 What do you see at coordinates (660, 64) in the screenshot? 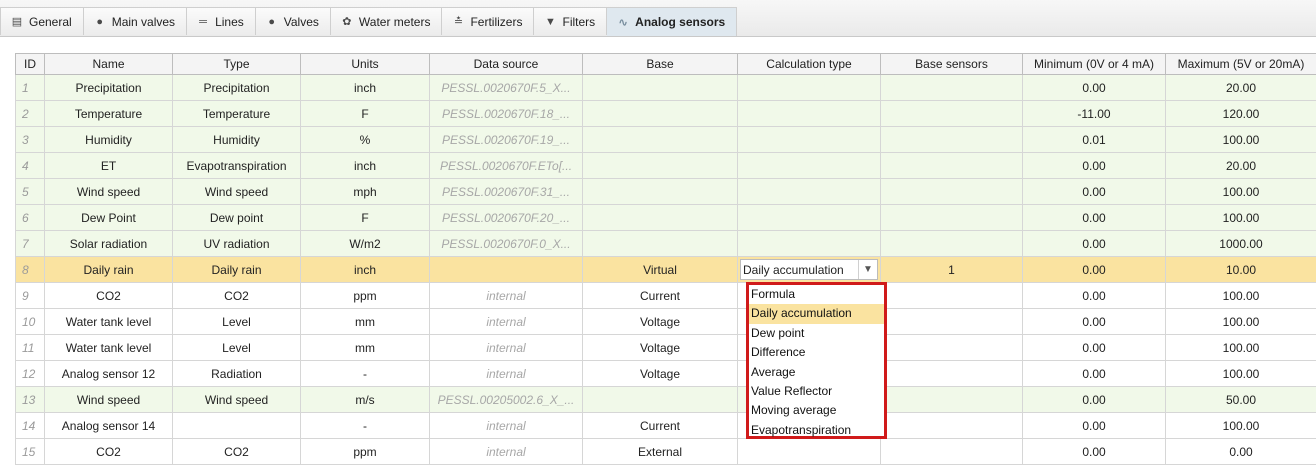
I see `column-header: Base` at bounding box center [660, 64].